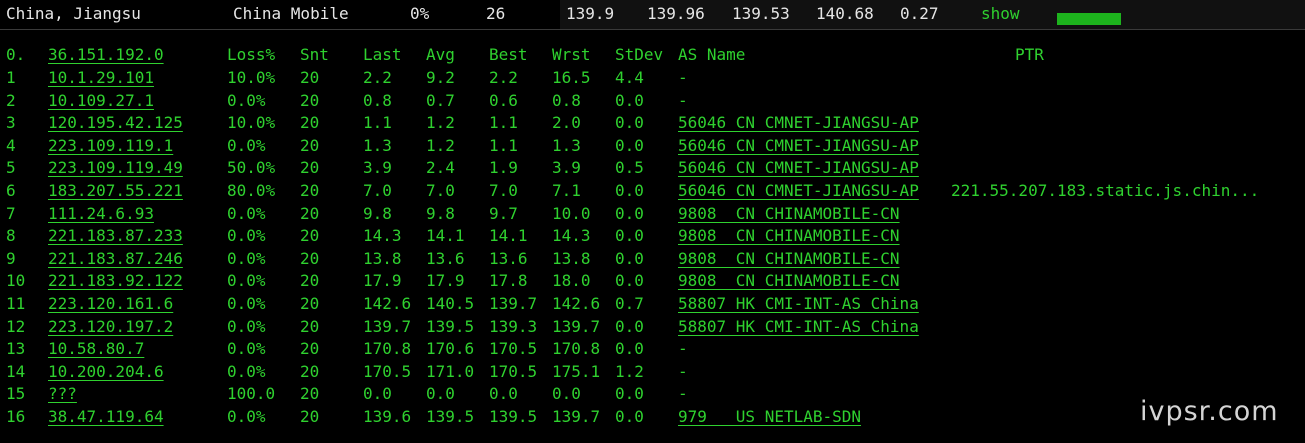 This screenshot has width=1305, height=443. What do you see at coordinates (115, 280) in the screenshot?
I see `hop-host: 221.183.92.122` at bounding box center [115, 280].